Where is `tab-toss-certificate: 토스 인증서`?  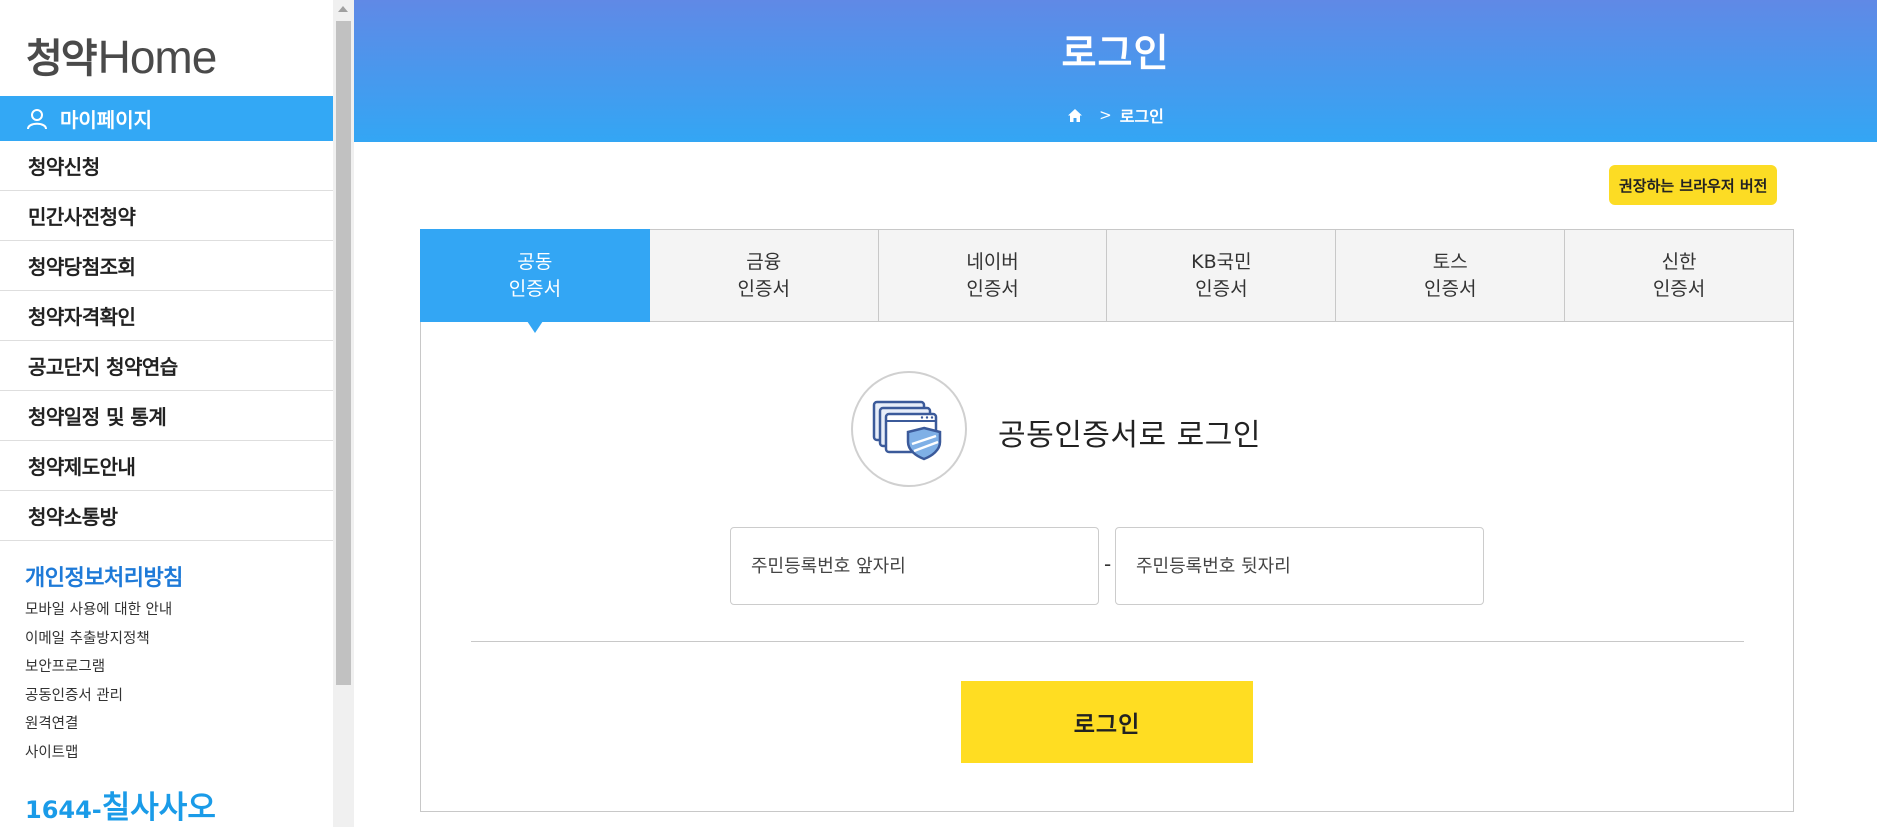
tab-toss-certificate: 토스 인증서 is located at coordinates (1451, 275).